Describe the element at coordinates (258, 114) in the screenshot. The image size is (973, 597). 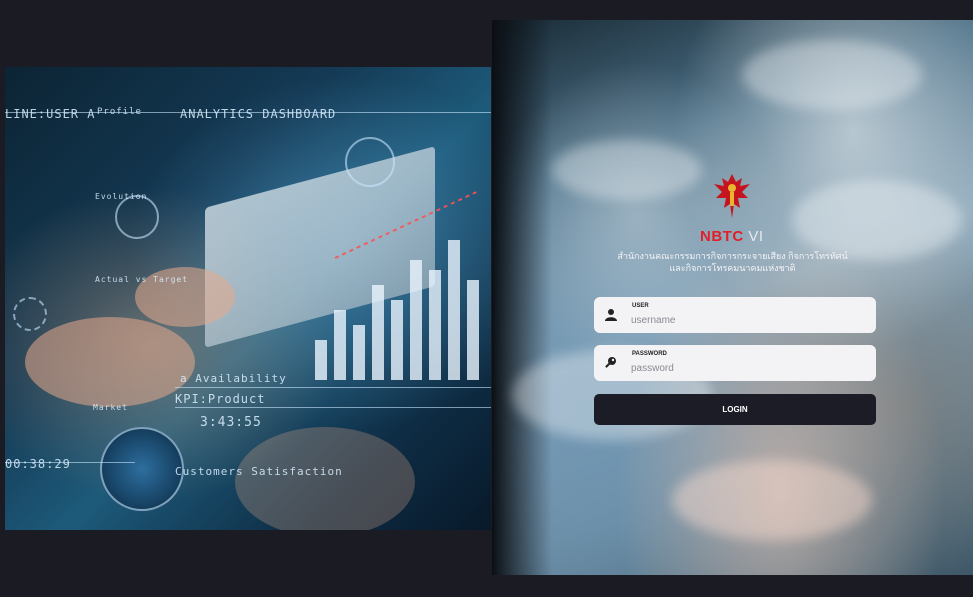
I see `hud-label: ANALYTICS DASHBOARD` at that location.